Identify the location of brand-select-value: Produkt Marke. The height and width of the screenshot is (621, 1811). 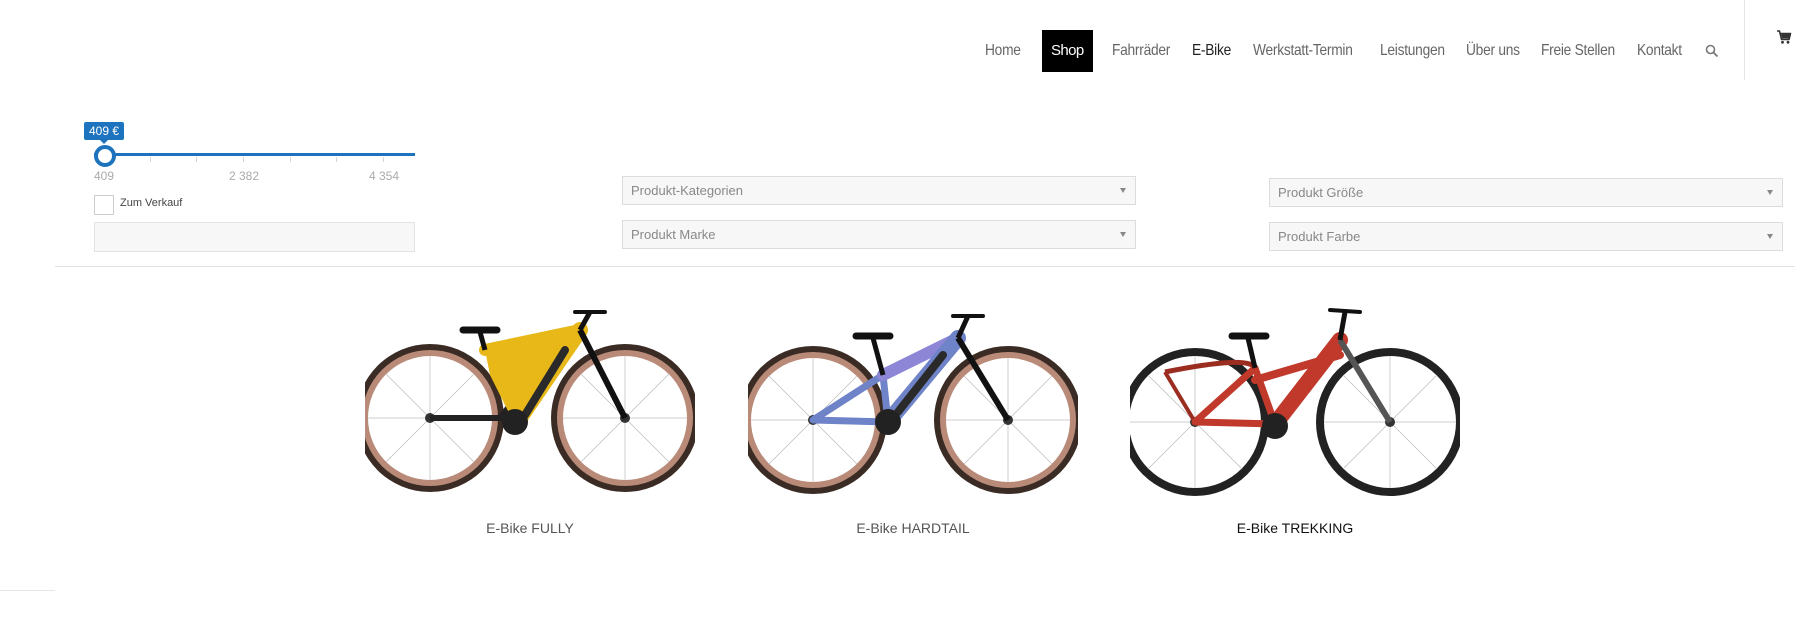
(673, 234).